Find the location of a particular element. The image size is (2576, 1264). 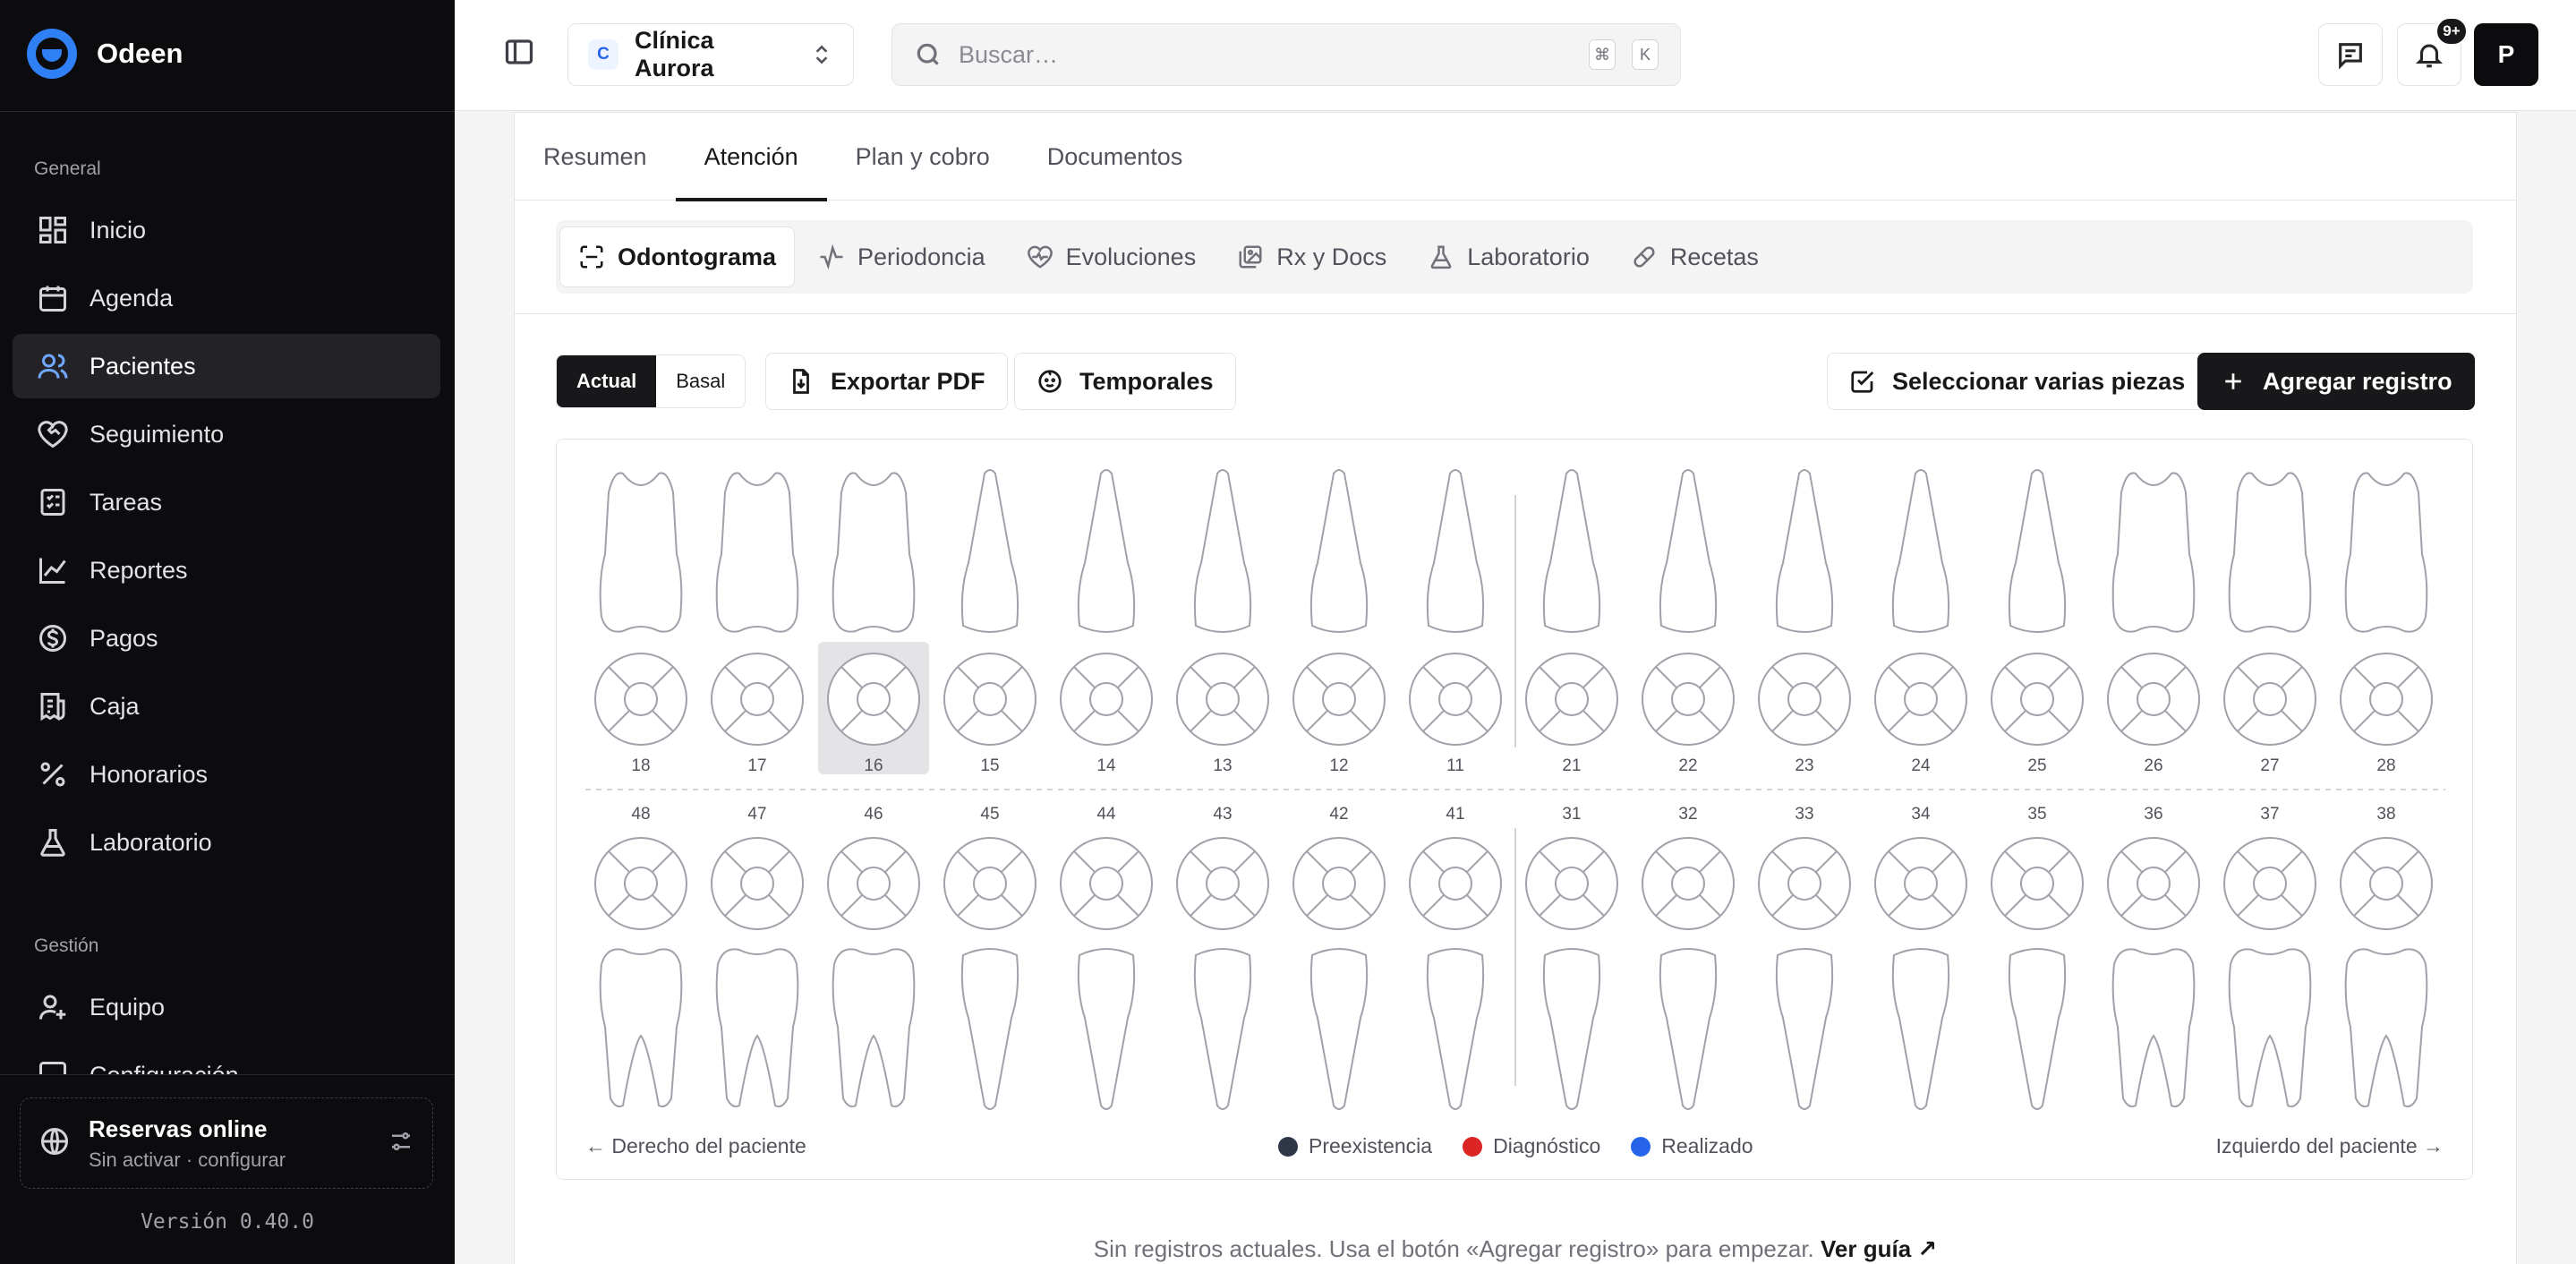

sidebar-item-agenda: Agenda is located at coordinates (226, 298).